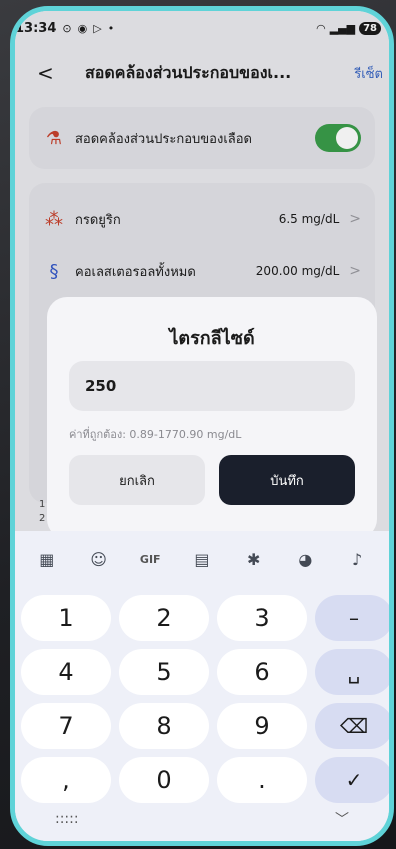  I want to click on keyboard-switch-icon: :::::, so click(67, 819).